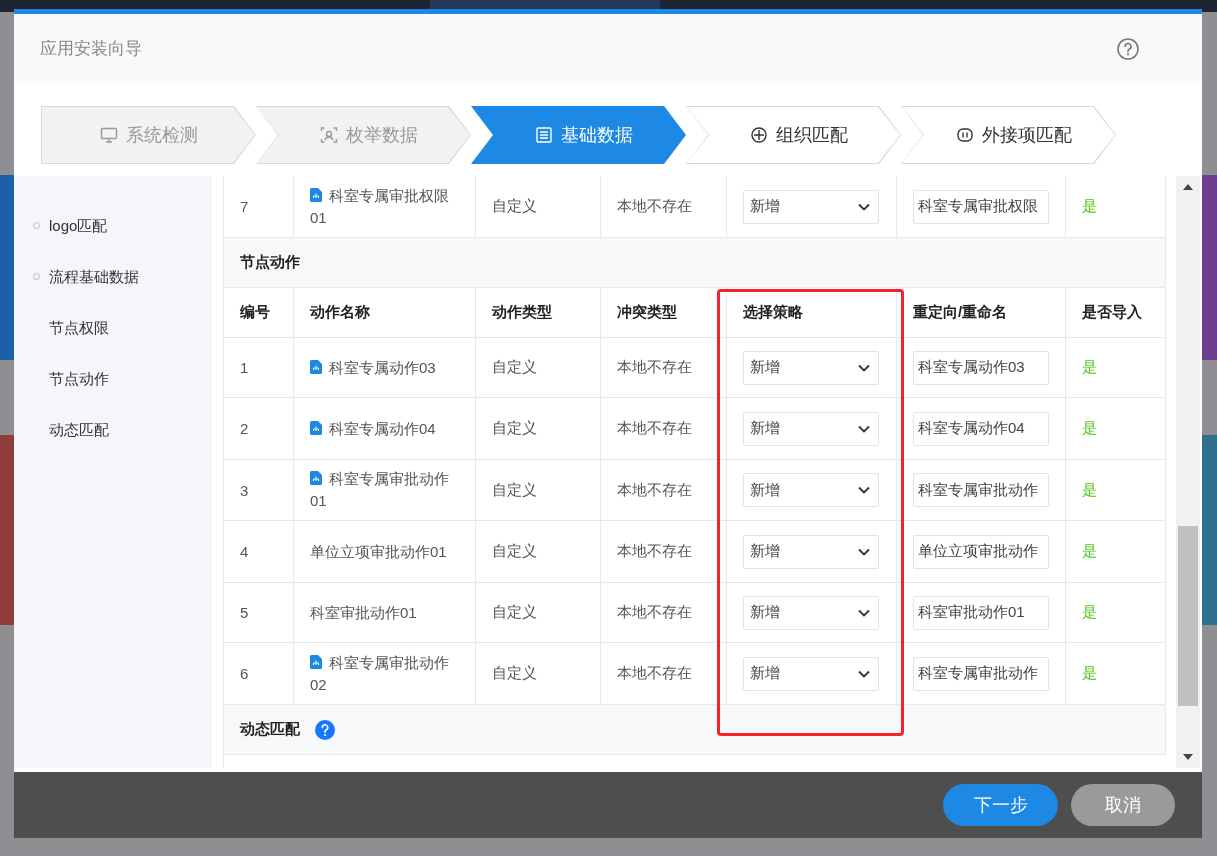 The height and width of the screenshot is (856, 1217). I want to click on section-title: 动态匹配, so click(270, 729).